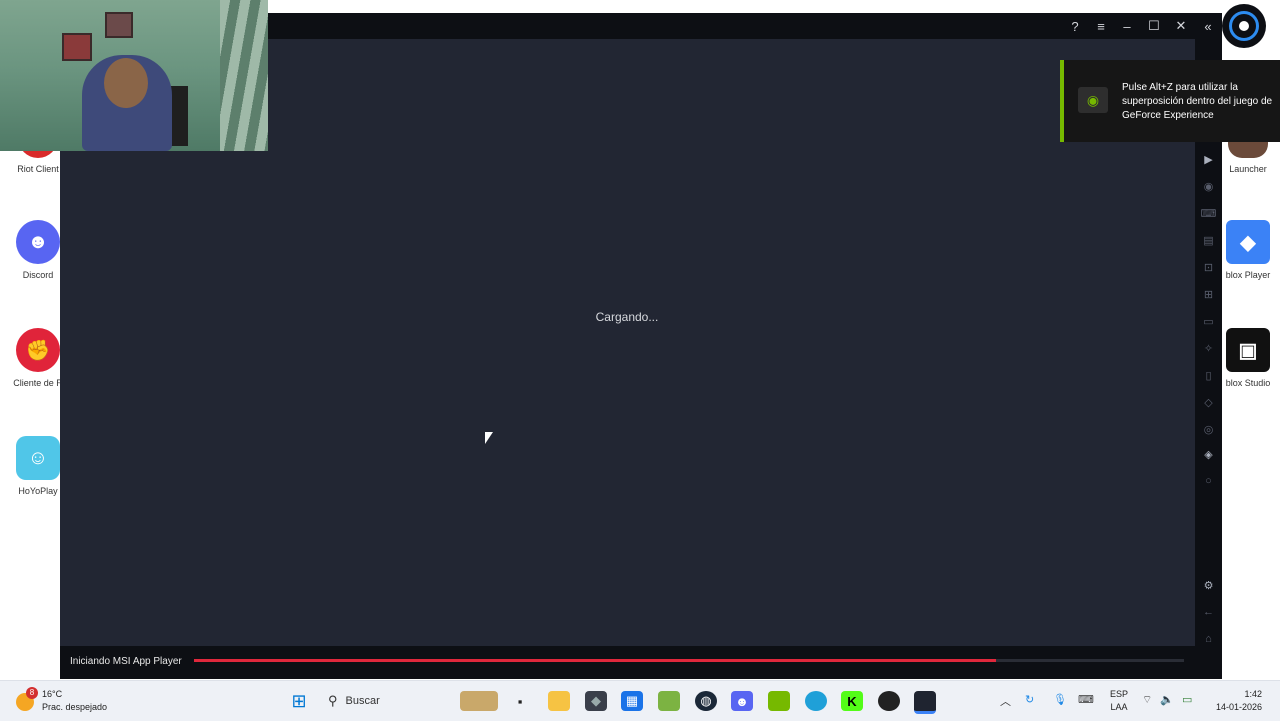 Image resolution: width=1280 pixels, height=721 pixels. Describe the element at coordinates (1208, 240) in the screenshot. I see `apk-icon: ▤` at that location.